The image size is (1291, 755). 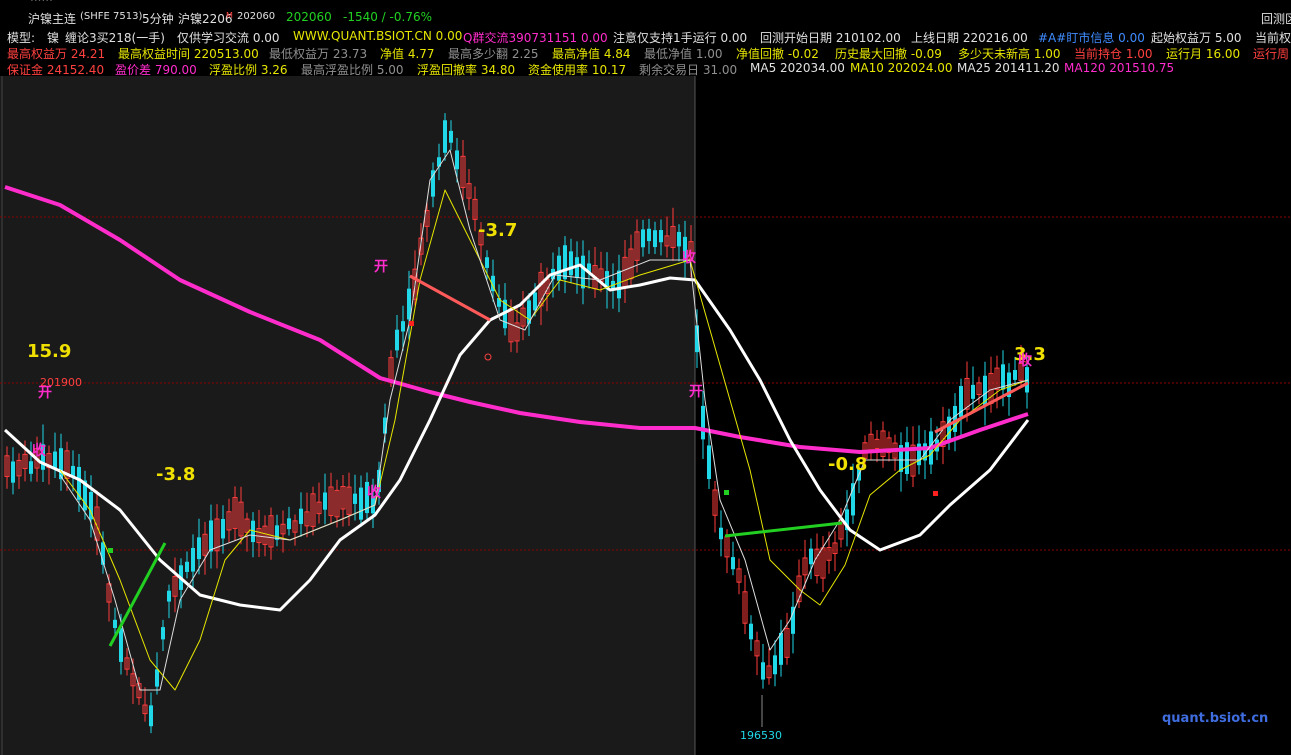 What do you see at coordinates (156, 69) in the screenshot?
I see `indicator-value: 盈价差 790.00` at bounding box center [156, 69].